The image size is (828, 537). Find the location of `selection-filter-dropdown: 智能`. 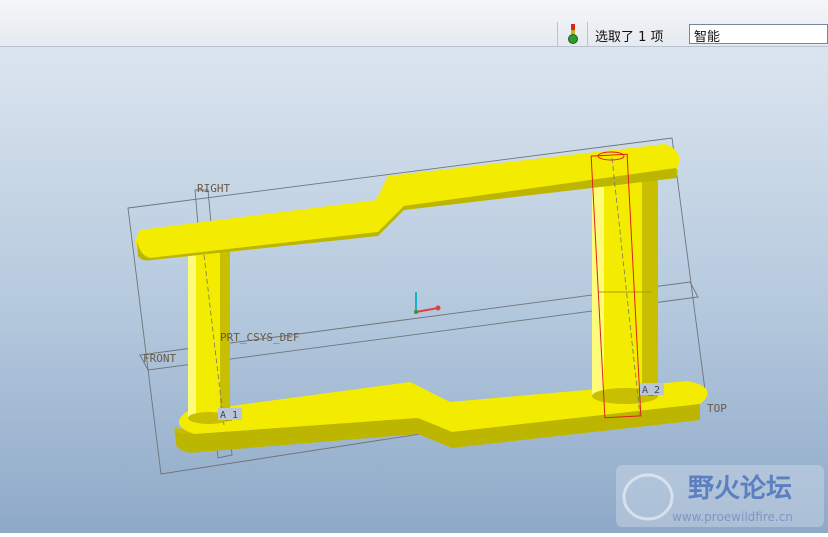

selection-filter-dropdown: 智能 is located at coordinates (758, 34).